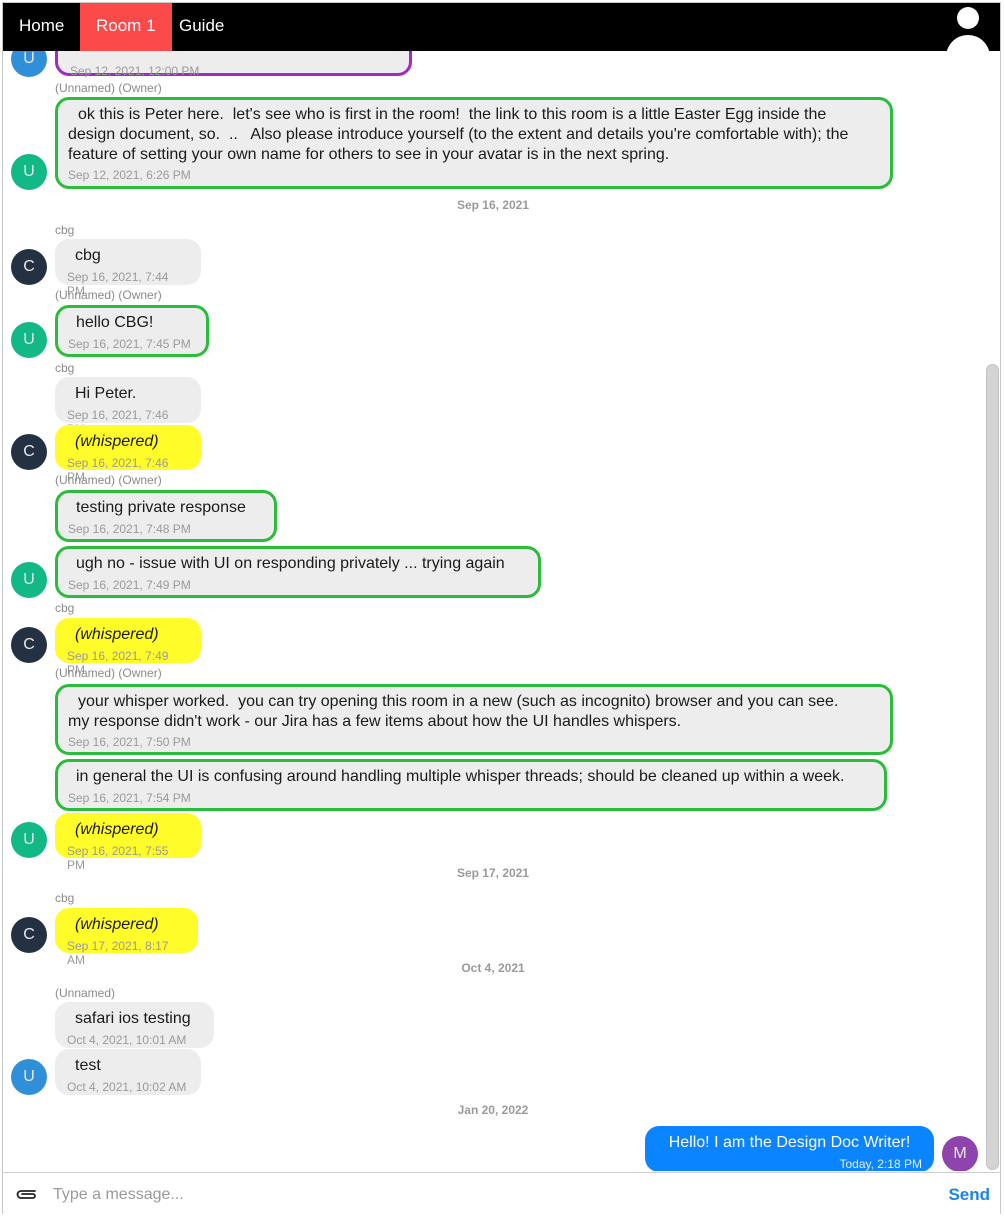 The image size is (1005, 1216). Describe the element at coordinates (129, 344) in the screenshot. I see `message-timestamp: Sep 16, 2021, 7:45 PM` at that location.